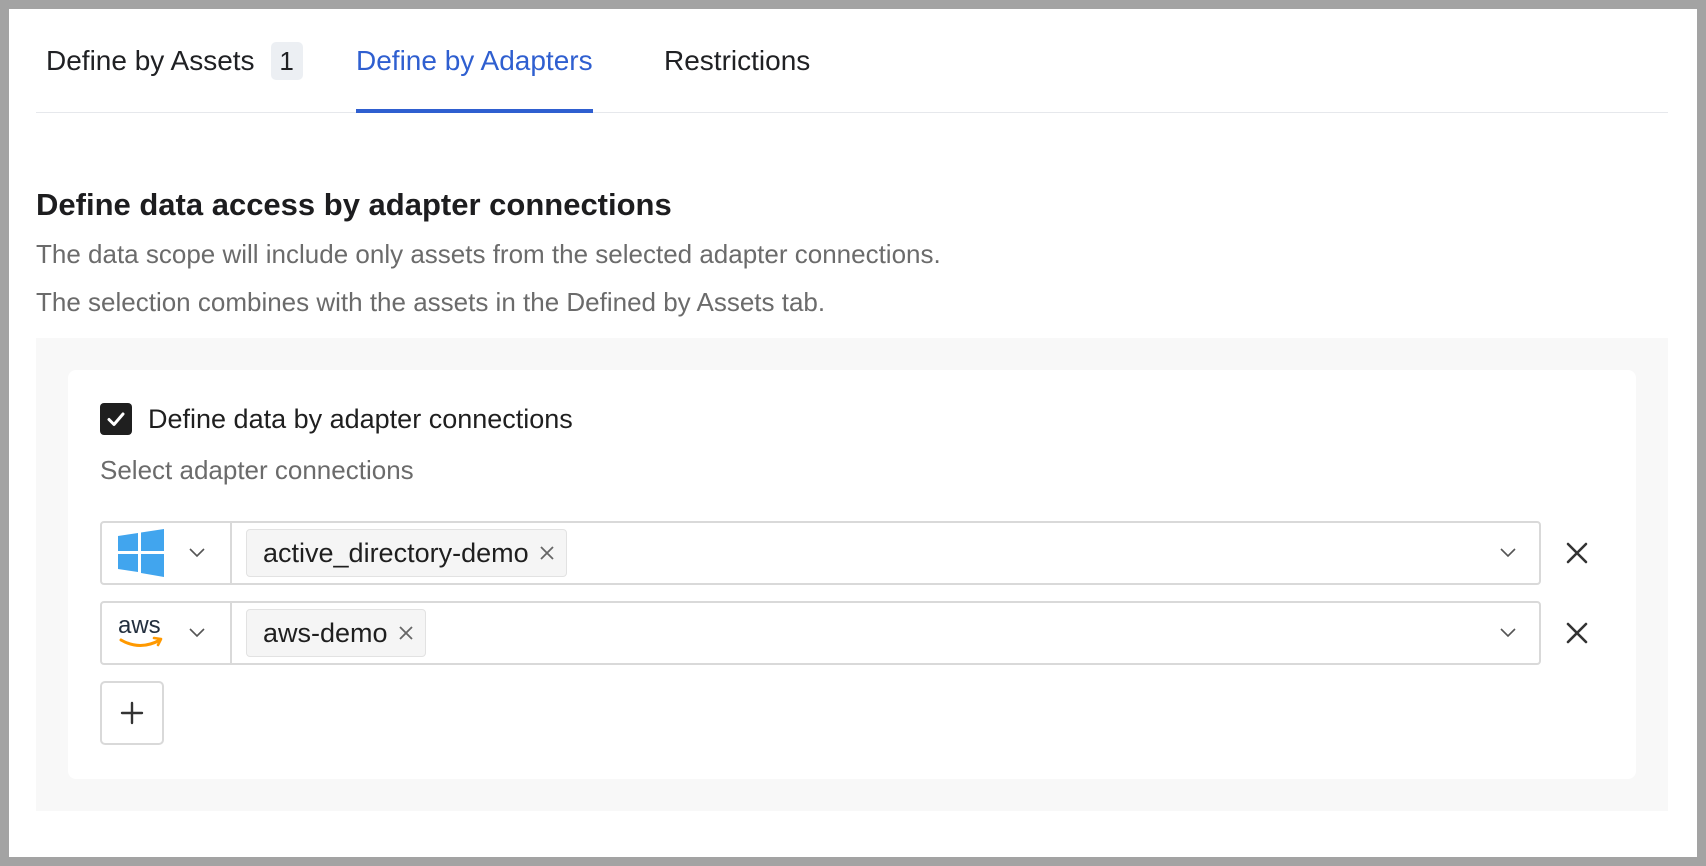 The height and width of the screenshot is (866, 1706). I want to click on connection-select: aws aws-demo, so click(820, 633).